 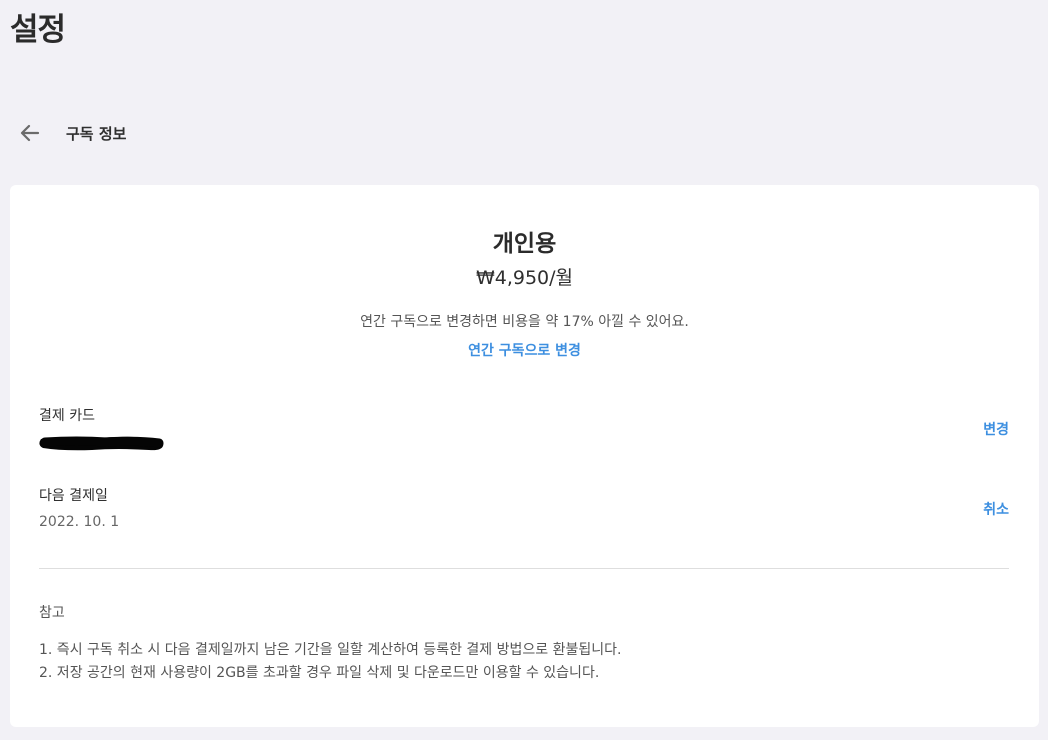 What do you see at coordinates (524, 568) in the screenshot?
I see `divider` at bounding box center [524, 568].